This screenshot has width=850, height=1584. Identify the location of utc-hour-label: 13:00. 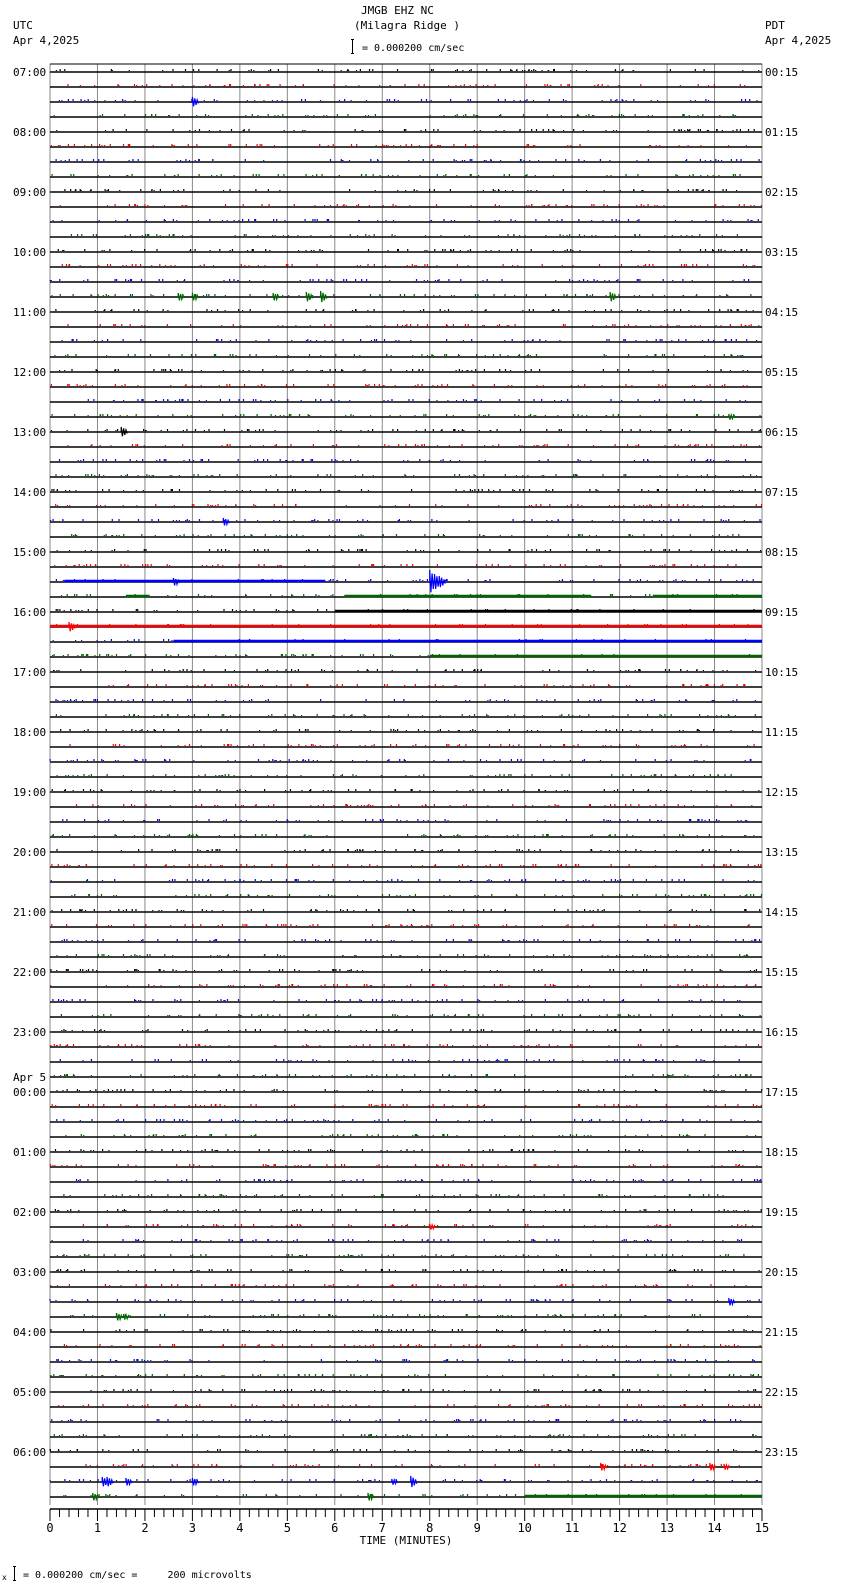
(29, 432).